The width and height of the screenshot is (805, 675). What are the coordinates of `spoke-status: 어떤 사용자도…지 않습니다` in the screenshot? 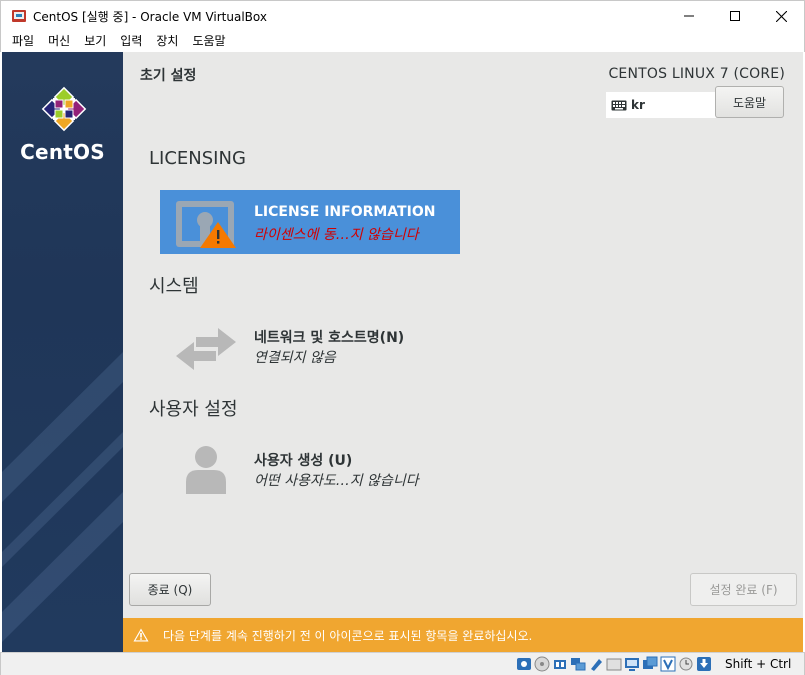 It's located at (336, 481).